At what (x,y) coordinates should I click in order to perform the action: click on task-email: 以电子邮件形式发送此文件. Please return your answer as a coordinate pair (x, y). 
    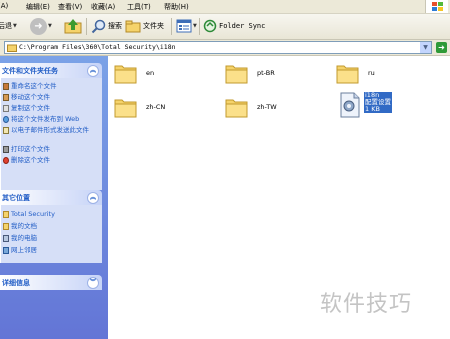
    Looking at the image, I should click on (51, 130).